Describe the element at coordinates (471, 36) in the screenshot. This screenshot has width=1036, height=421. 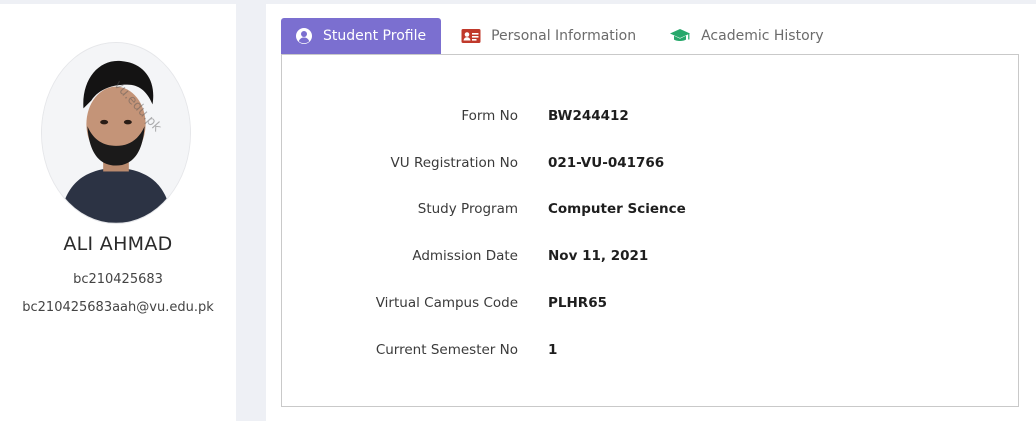
I see `id-card-icon` at that location.